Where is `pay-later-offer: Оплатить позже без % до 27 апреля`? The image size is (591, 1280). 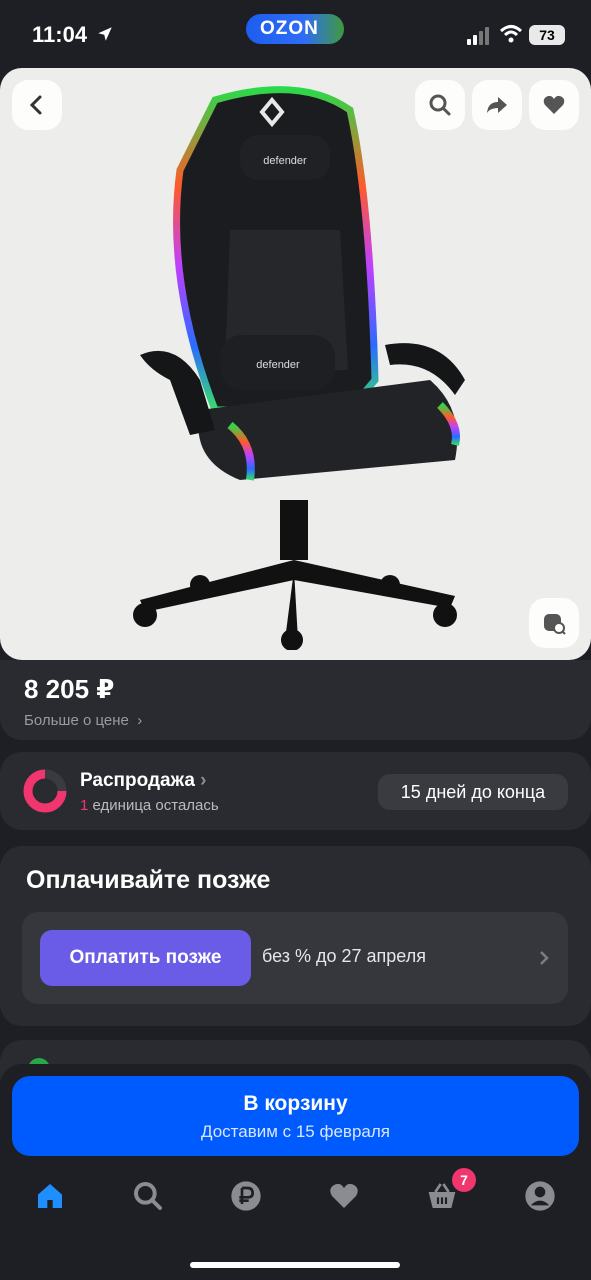
pay-later-offer: Оплатить позже без % до 27 апреля is located at coordinates (295, 958).